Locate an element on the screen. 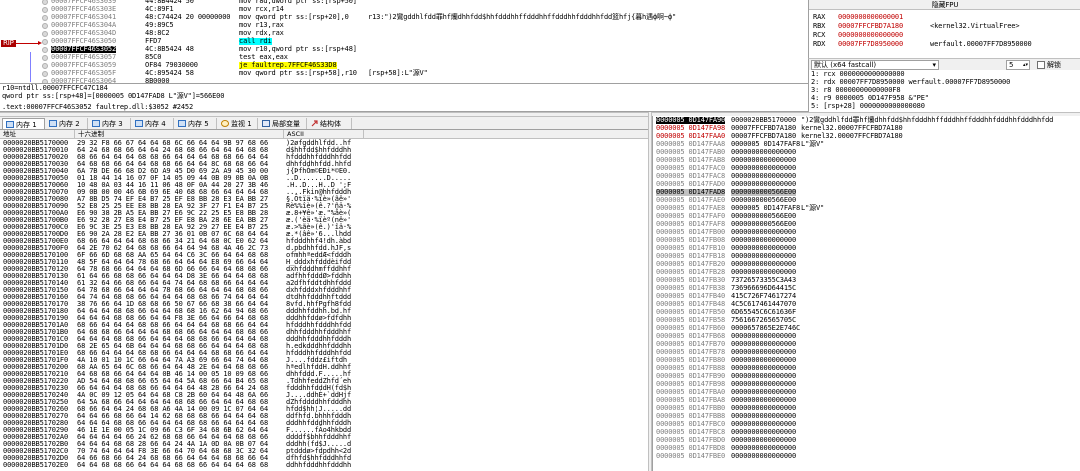 Image resolution: width=1080 pixels, height=471 pixels. stack-address: 0000005 0D147FB48 is located at coordinates (691, 304).